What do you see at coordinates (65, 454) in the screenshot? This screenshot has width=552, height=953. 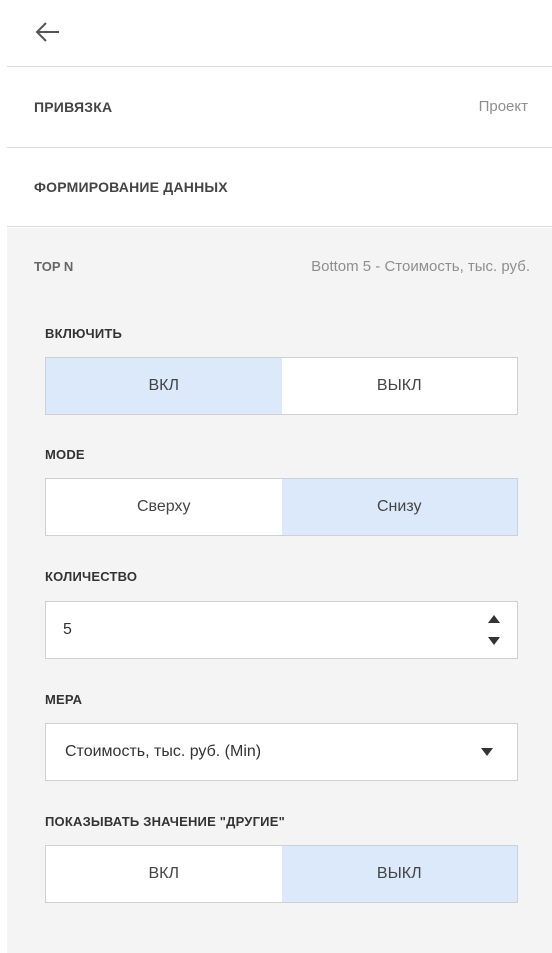 I see `mode-label: MODE` at bounding box center [65, 454].